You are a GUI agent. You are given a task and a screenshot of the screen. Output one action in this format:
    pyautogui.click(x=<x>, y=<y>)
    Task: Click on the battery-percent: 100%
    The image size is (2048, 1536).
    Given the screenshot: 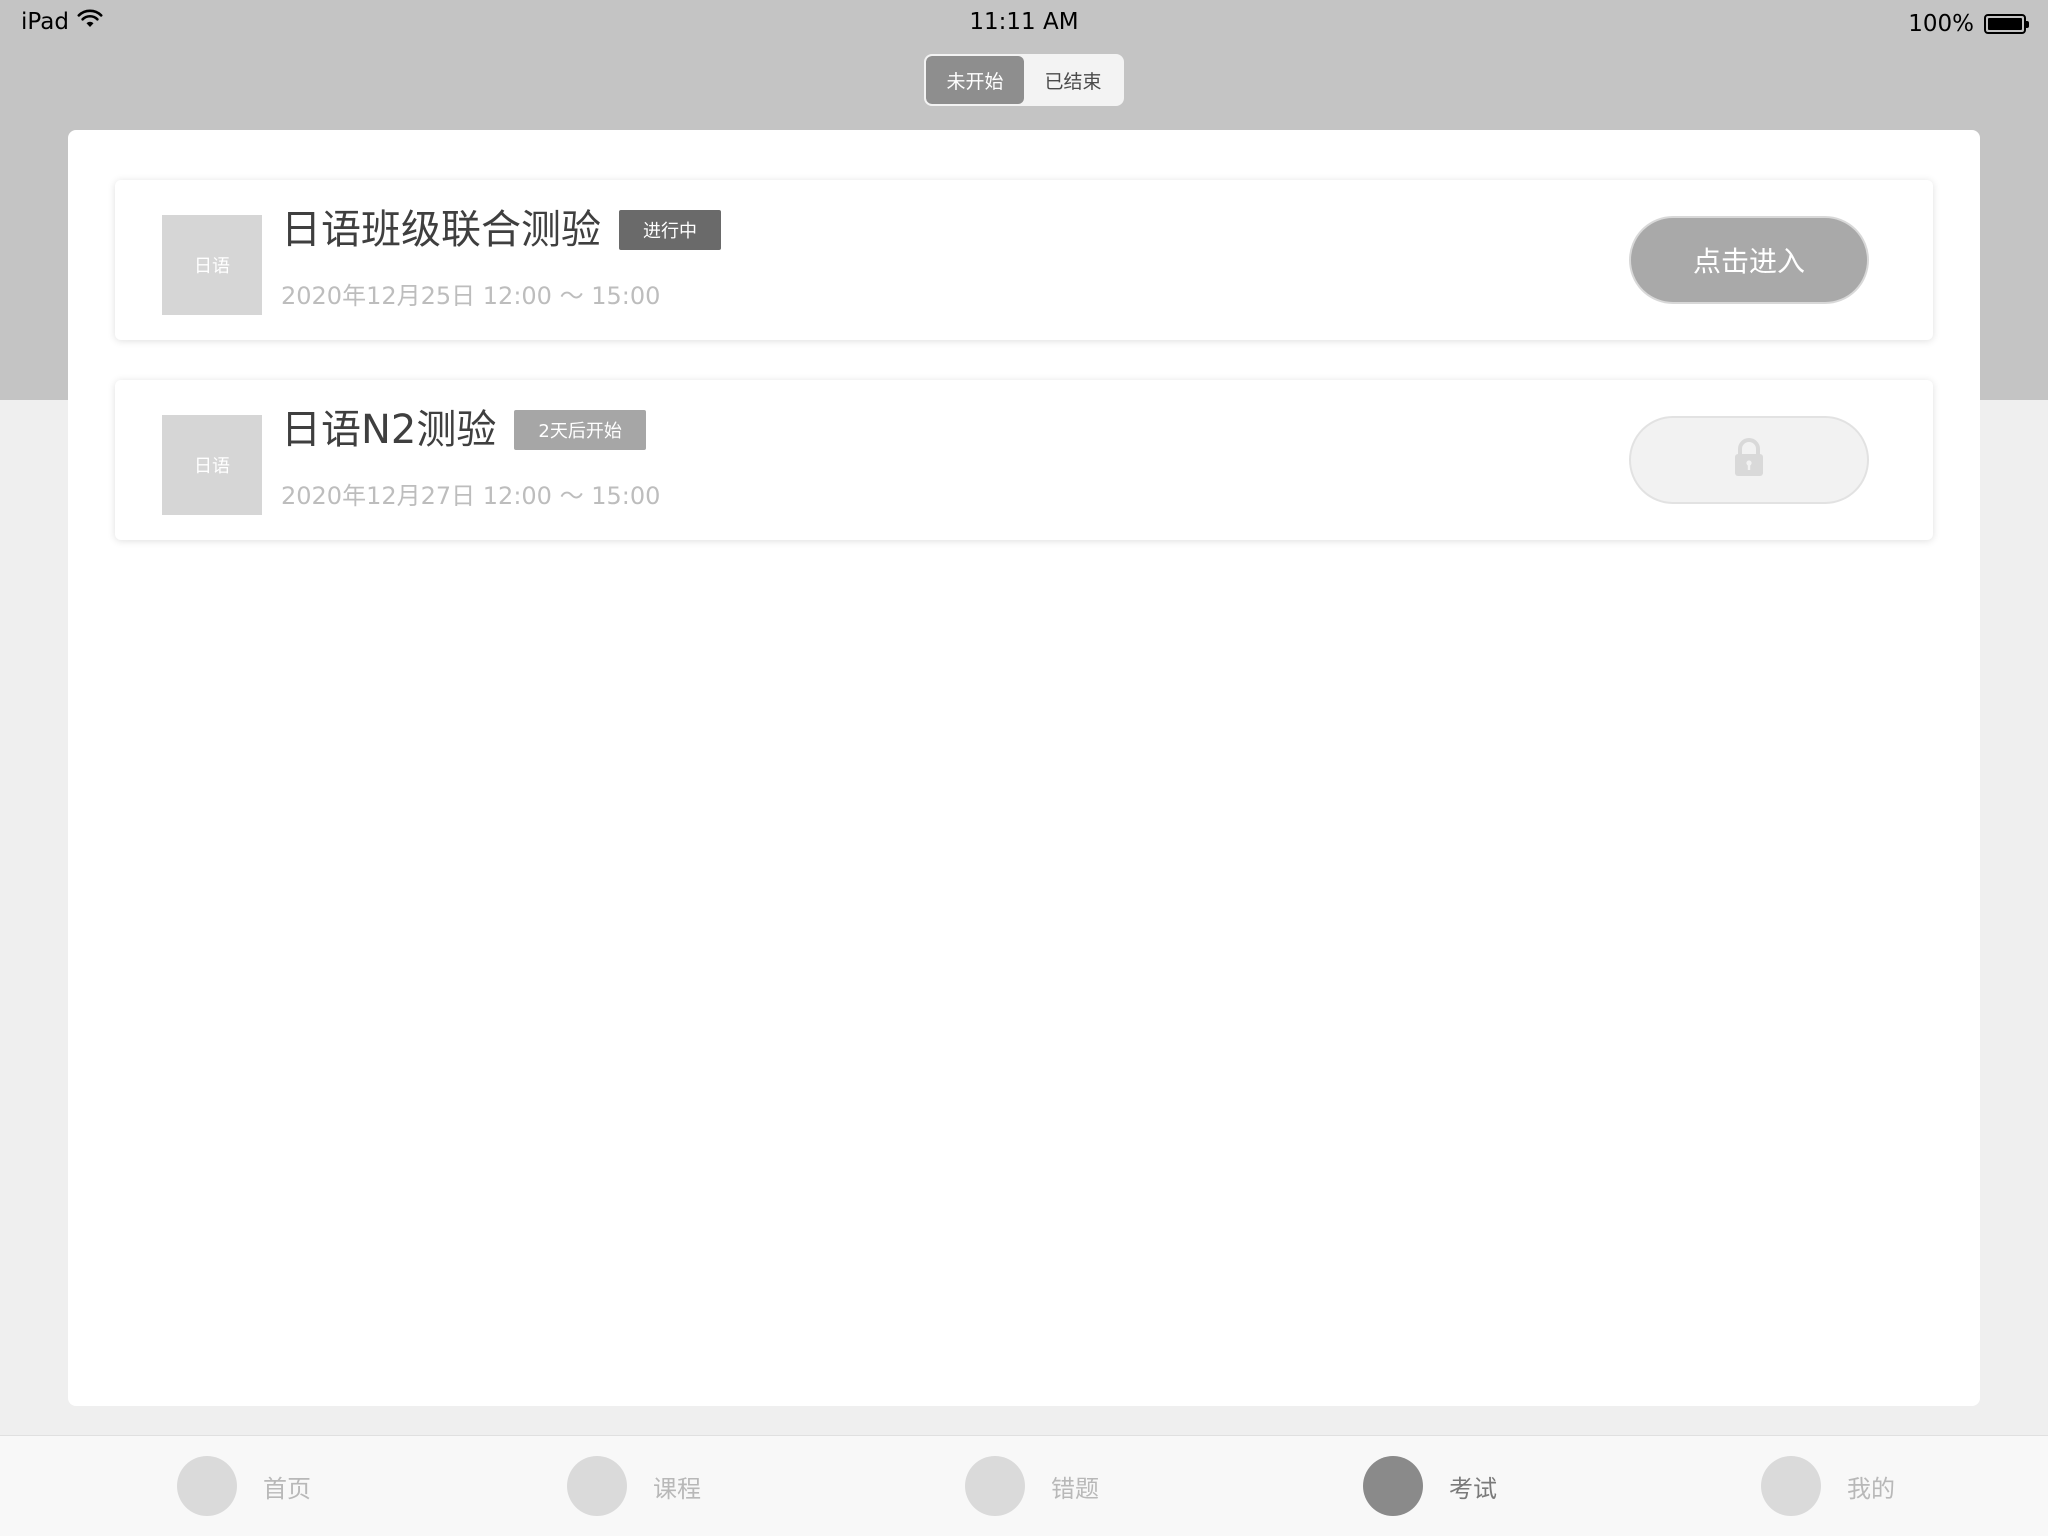 What is the action you would take?
    pyautogui.click(x=1941, y=24)
    